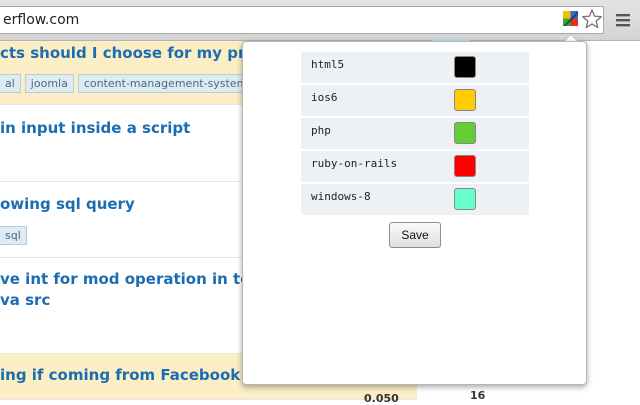  I want to click on url-text: erflow.com, so click(41, 20).